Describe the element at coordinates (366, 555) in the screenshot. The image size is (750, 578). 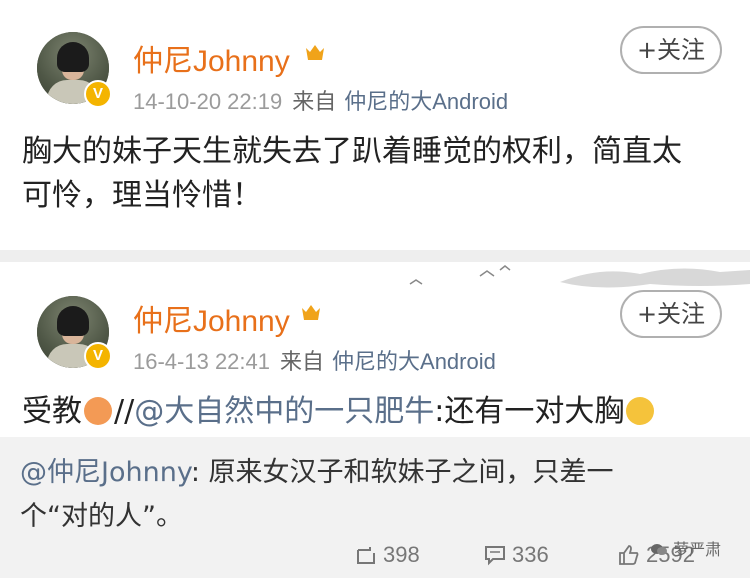
I see `repost-icon` at that location.